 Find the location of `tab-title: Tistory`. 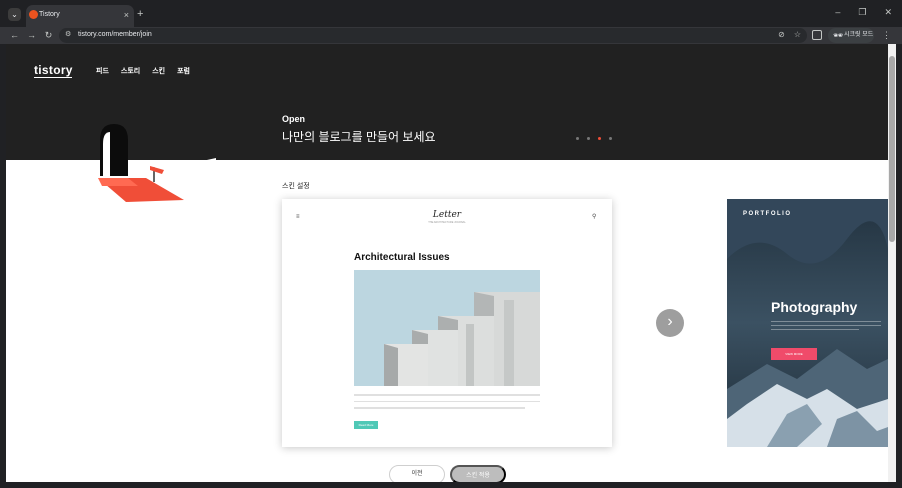

tab-title: Tistory is located at coordinates (49, 14).